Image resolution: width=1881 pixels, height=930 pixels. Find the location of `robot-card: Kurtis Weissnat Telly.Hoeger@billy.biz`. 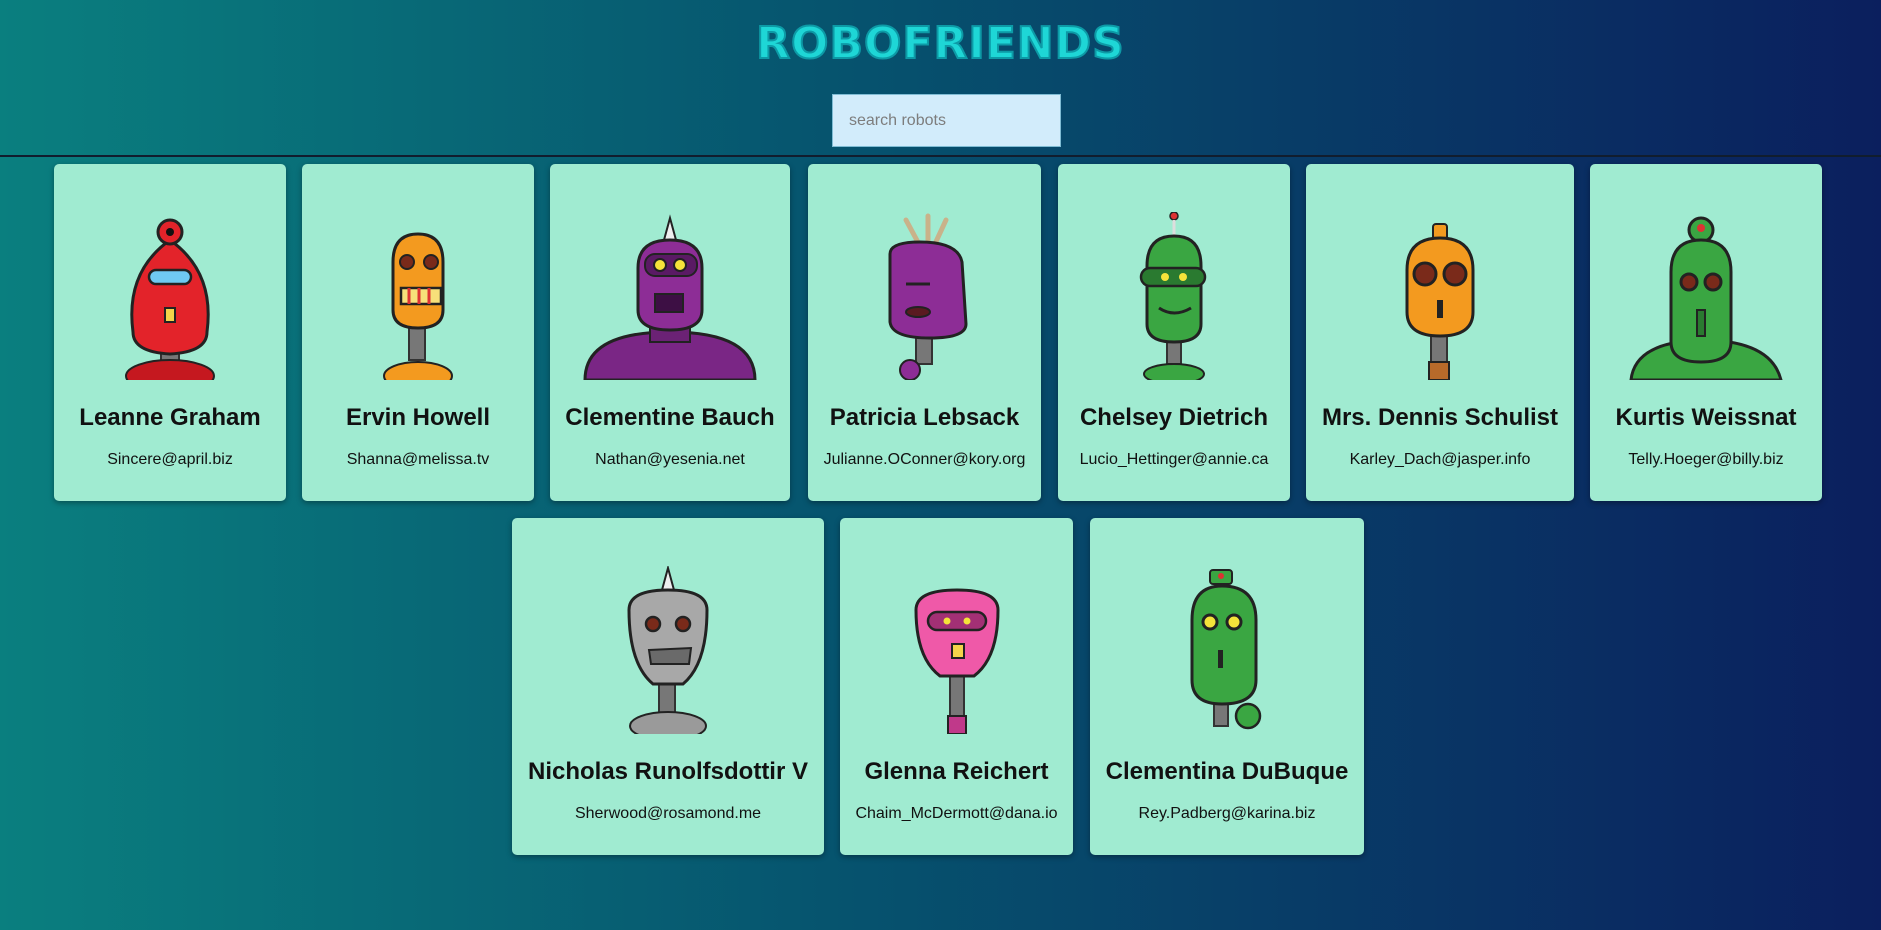

robot-card: Kurtis Weissnat Telly.Hoeger@billy.biz is located at coordinates (1706, 332).